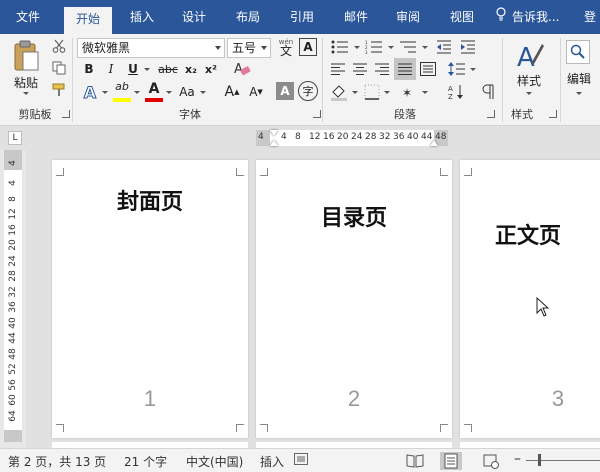 This screenshot has width=600, height=472. Describe the element at coordinates (142, 17) in the screenshot. I see `tab-insert: 插入` at that location.